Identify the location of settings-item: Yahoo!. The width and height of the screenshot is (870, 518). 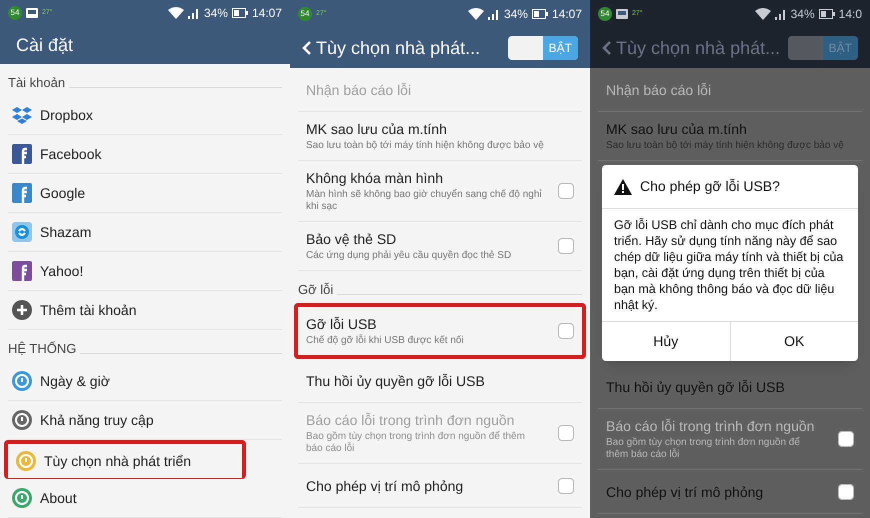
(145, 271).